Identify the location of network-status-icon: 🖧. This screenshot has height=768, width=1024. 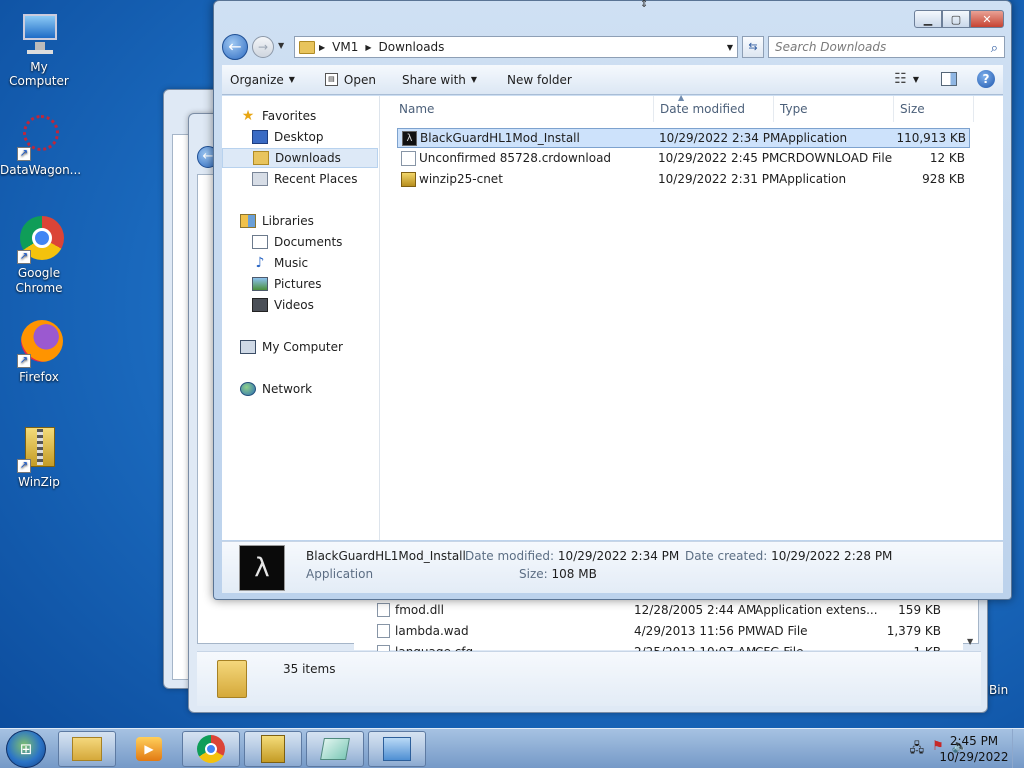
(917, 750).